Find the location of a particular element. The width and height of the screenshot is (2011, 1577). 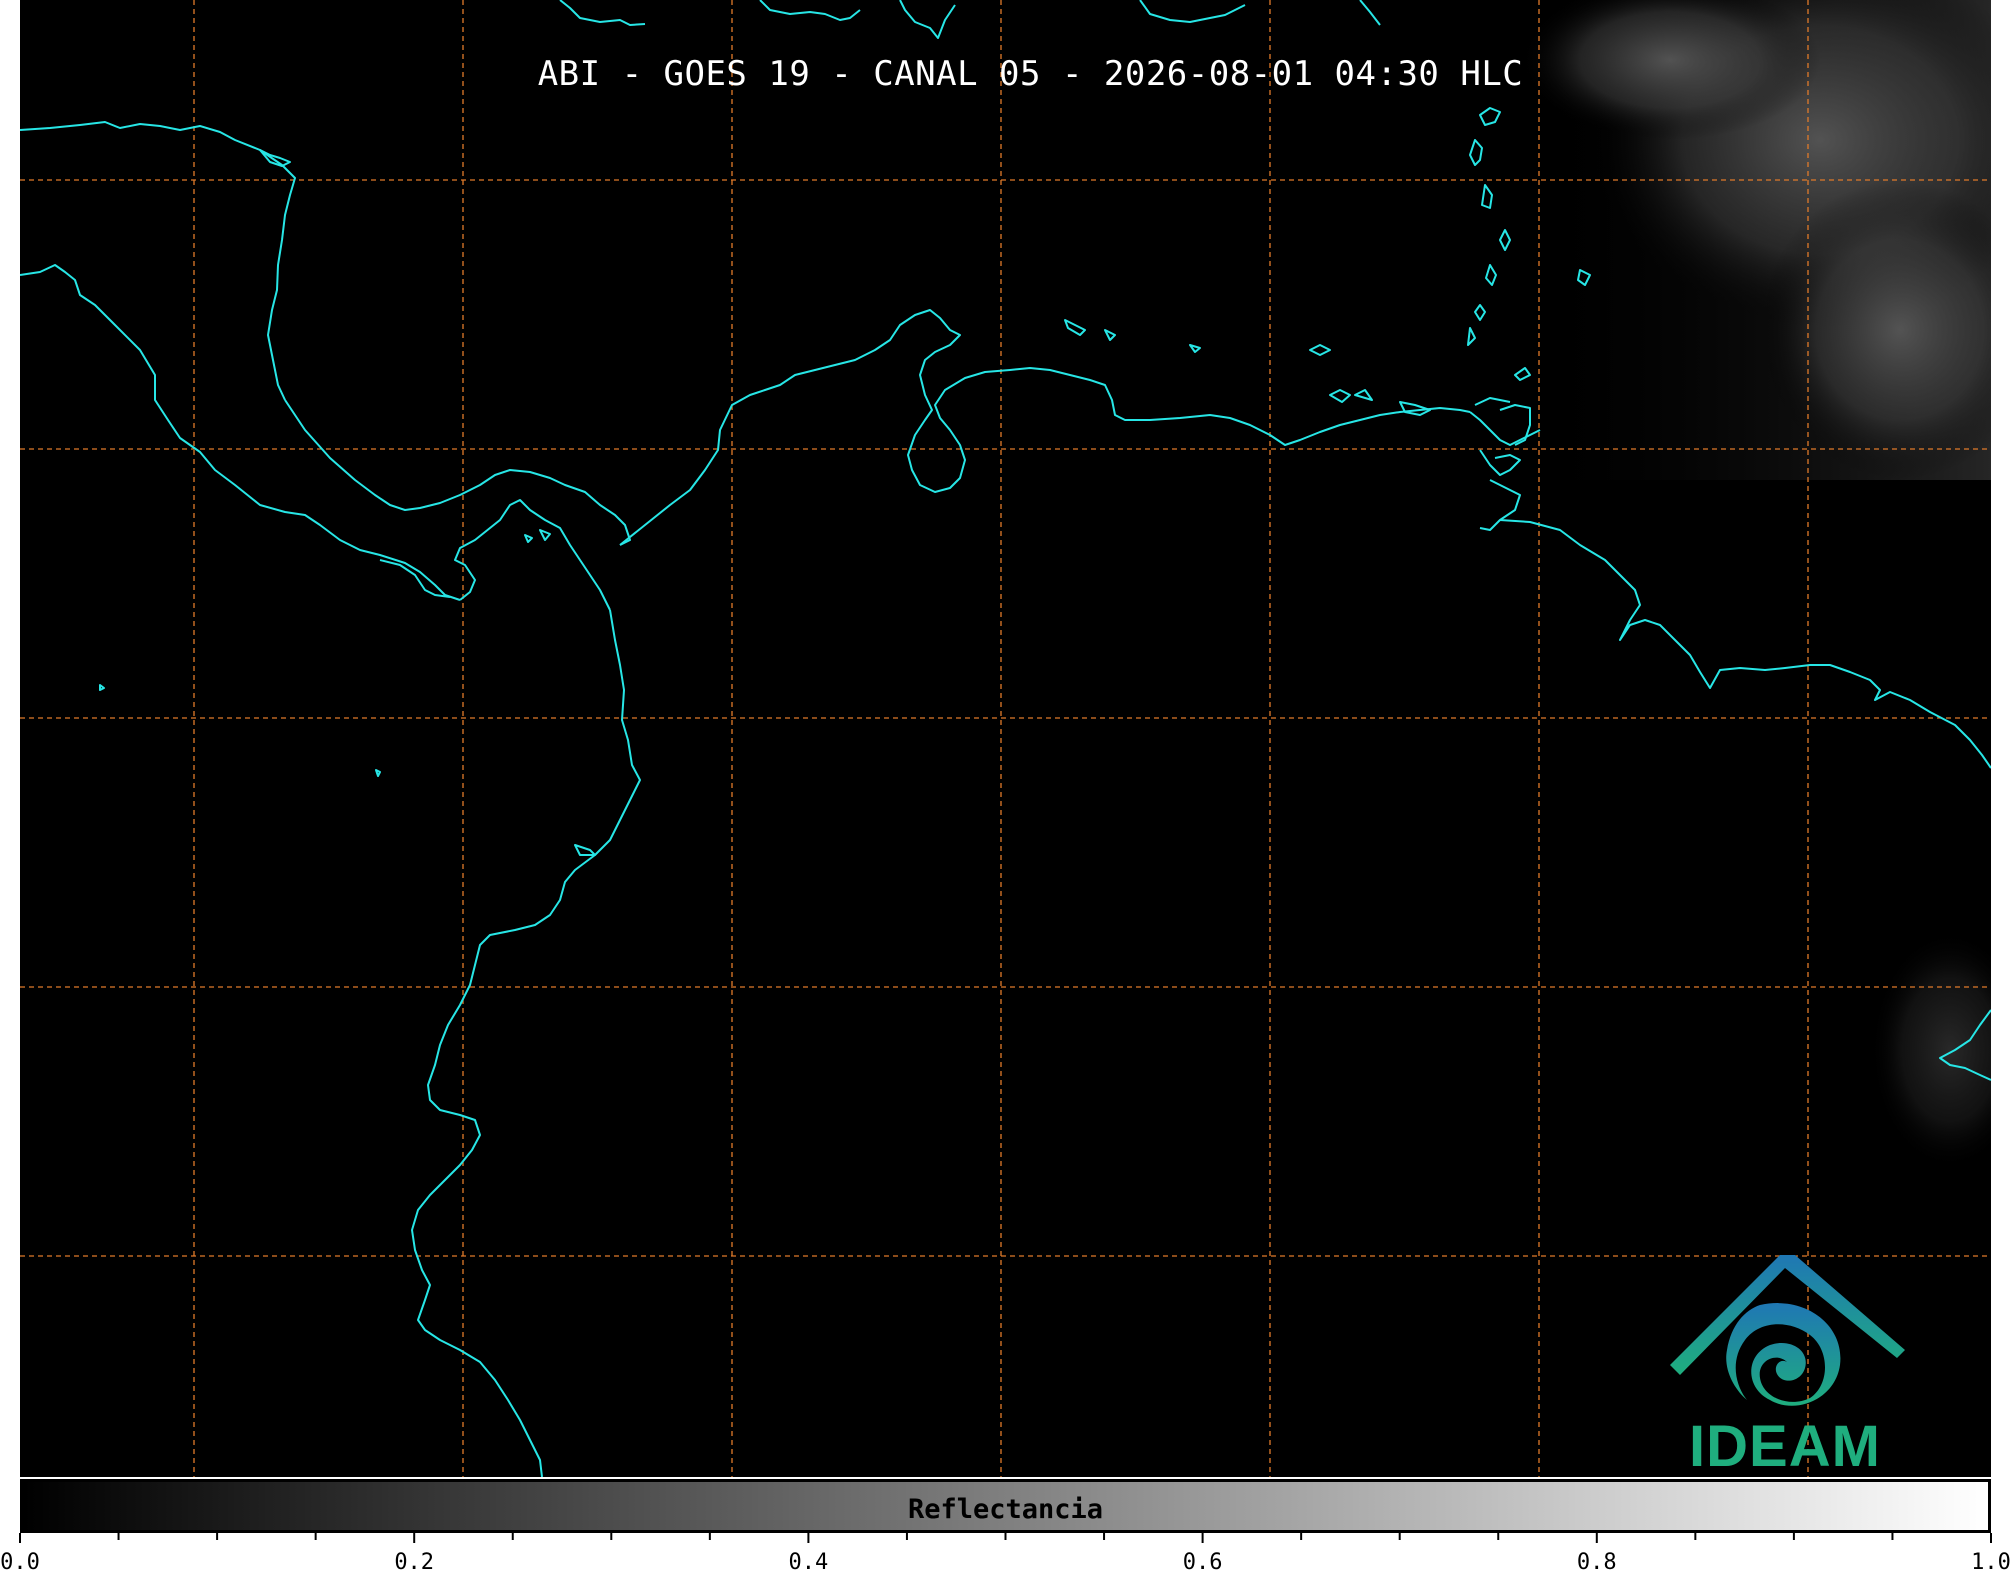

colorbar: Reflectancia is located at coordinates (1005, 1506).